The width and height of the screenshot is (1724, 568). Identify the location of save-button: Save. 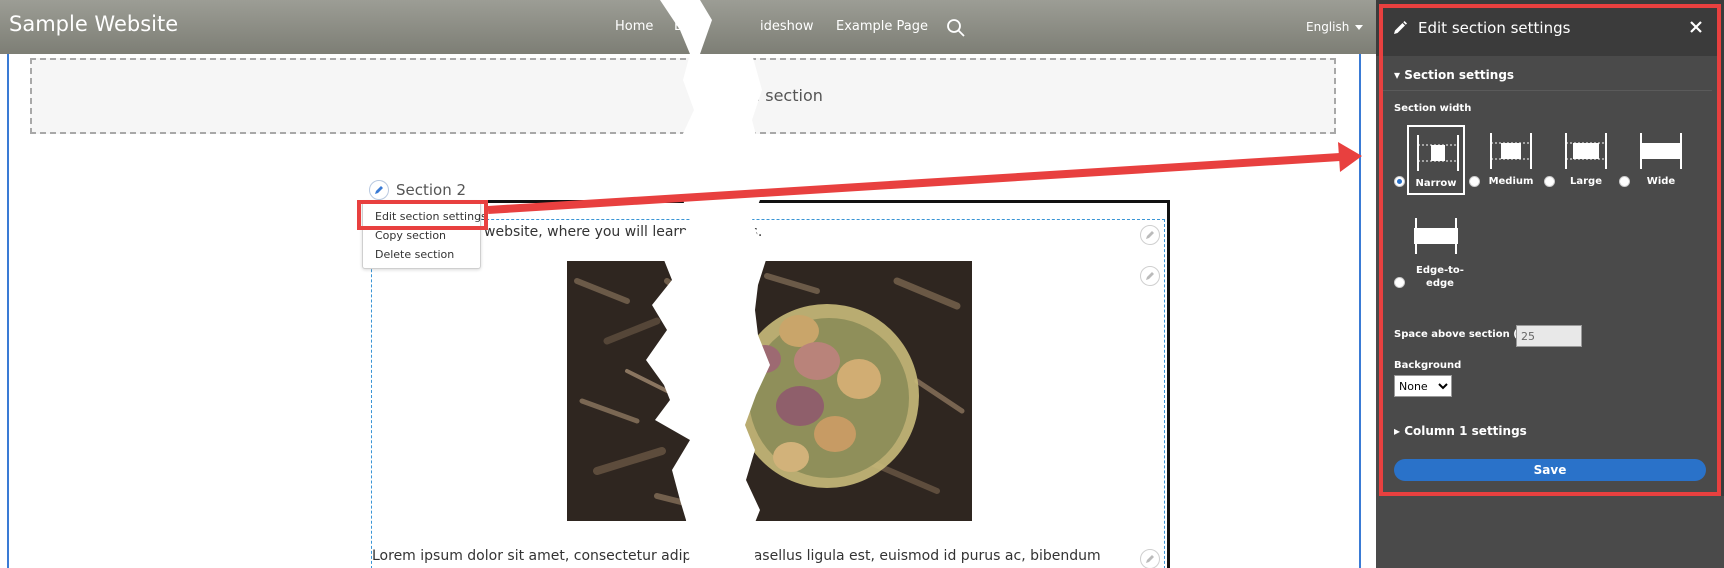
(1550, 470).